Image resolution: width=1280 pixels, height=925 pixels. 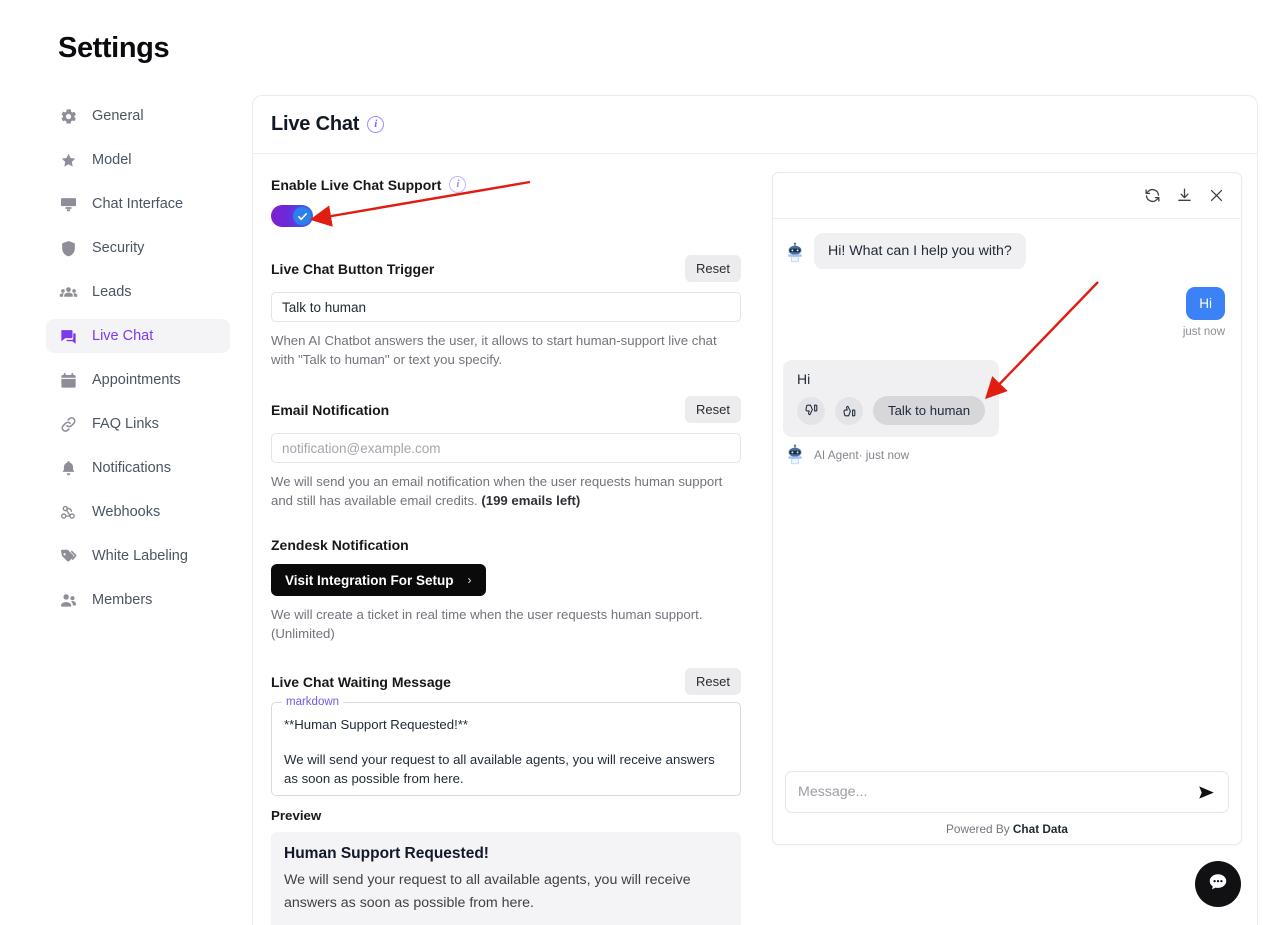 What do you see at coordinates (755, 125) in the screenshot?
I see `card-header: Live Chat i` at bounding box center [755, 125].